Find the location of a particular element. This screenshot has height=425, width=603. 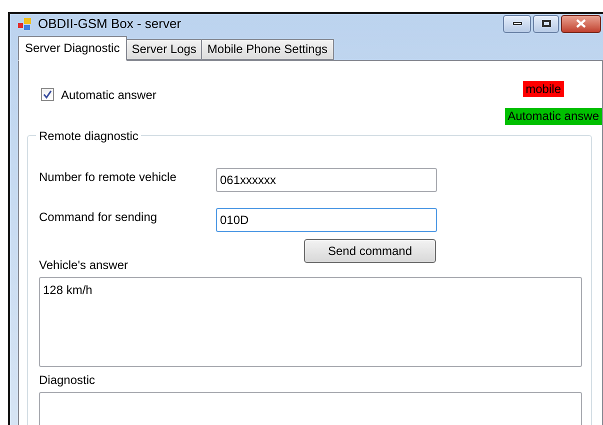

mobile-status-label: mobile is located at coordinates (543, 88).